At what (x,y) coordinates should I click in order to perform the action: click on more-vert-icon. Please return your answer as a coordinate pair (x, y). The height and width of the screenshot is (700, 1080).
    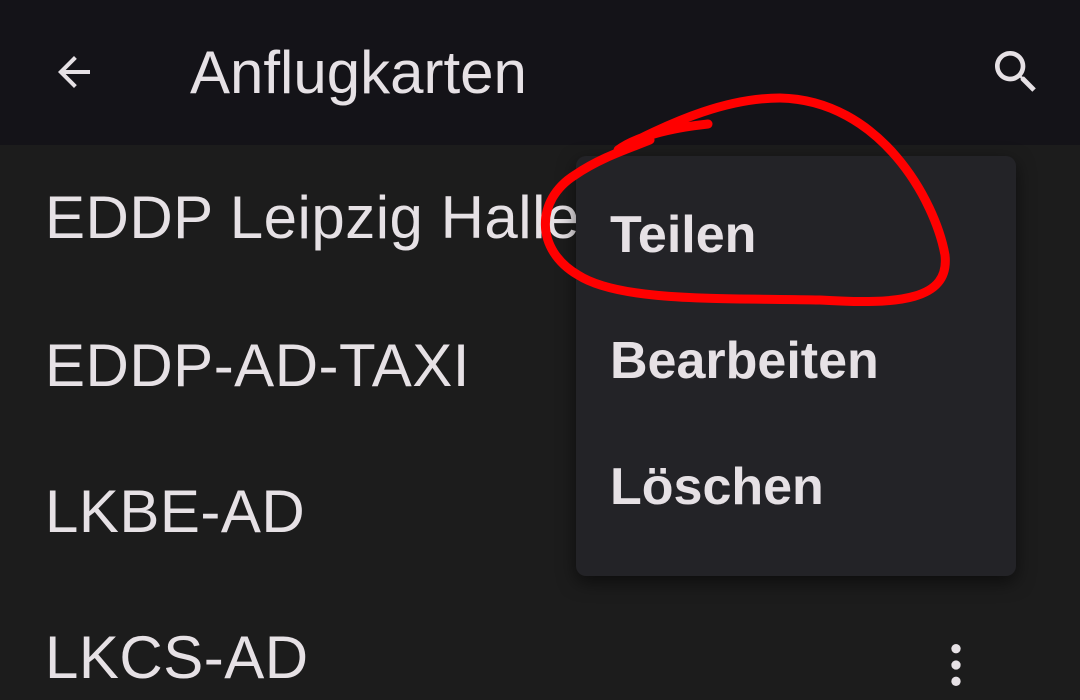
    Looking at the image, I should click on (956, 665).